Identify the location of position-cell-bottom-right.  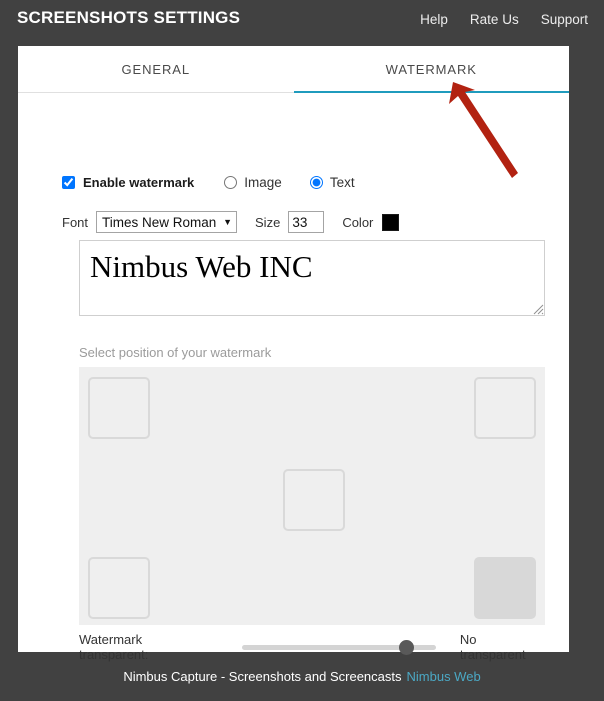
(505, 588).